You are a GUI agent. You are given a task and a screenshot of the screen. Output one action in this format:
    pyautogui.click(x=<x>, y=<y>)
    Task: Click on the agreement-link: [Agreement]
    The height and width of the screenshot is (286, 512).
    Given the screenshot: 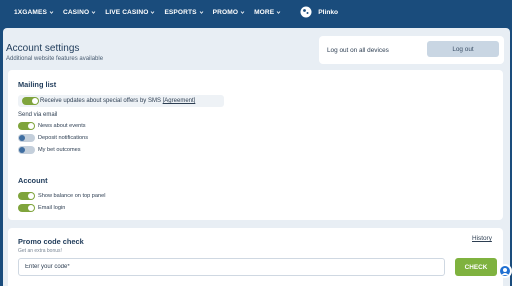 What is the action you would take?
    pyautogui.click(x=179, y=101)
    